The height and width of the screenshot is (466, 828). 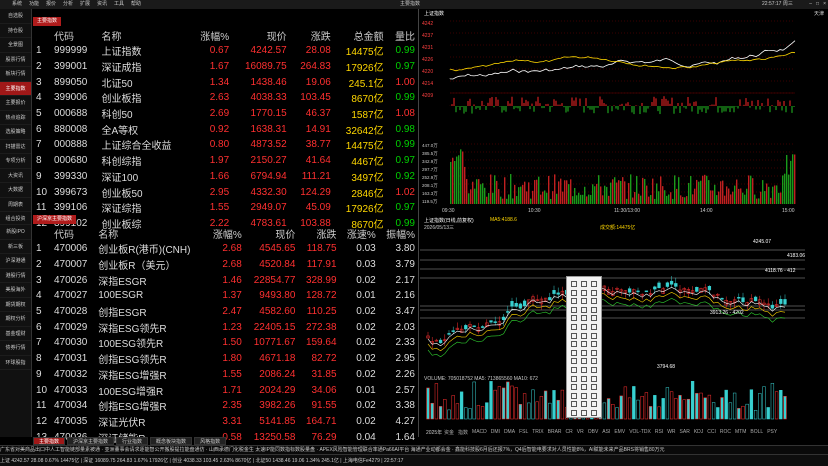 What do you see at coordinates (15, 261) in the screenshot?
I see `sidebar-item: 沪深港通` at bounding box center [15, 261].